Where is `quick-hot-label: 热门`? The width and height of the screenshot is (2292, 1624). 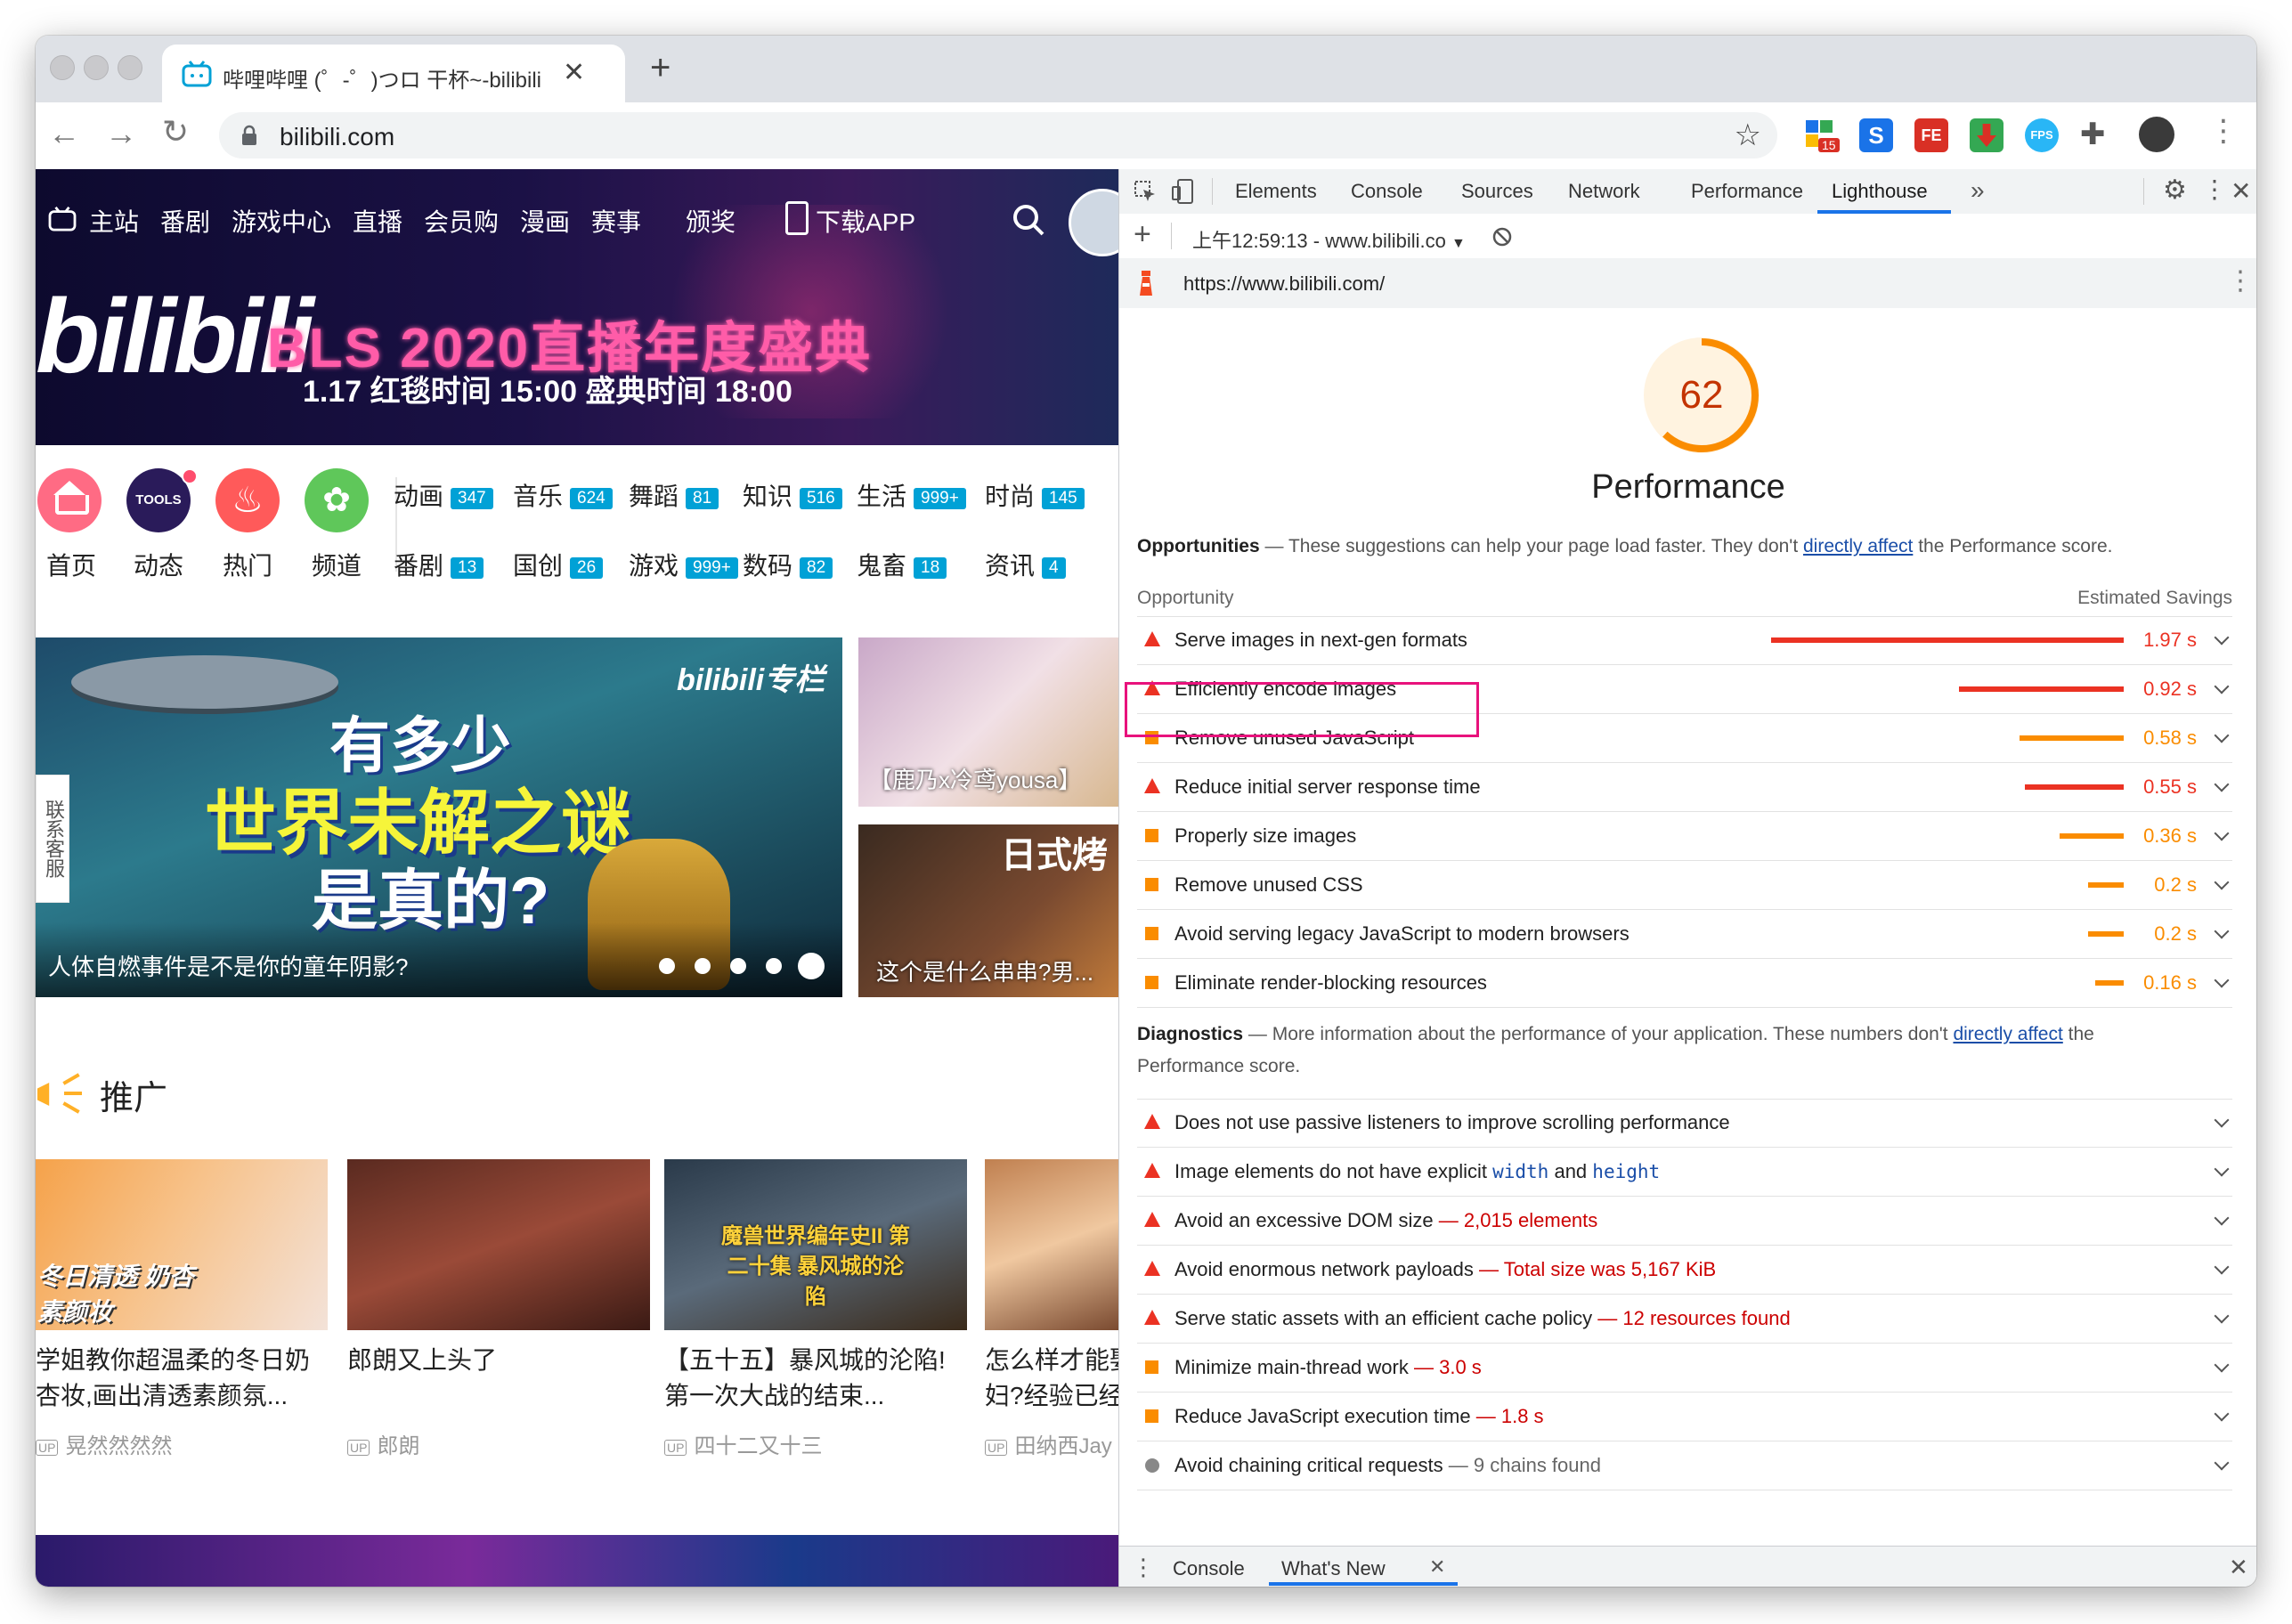 quick-hot-label: 热门 is located at coordinates (247, 564).